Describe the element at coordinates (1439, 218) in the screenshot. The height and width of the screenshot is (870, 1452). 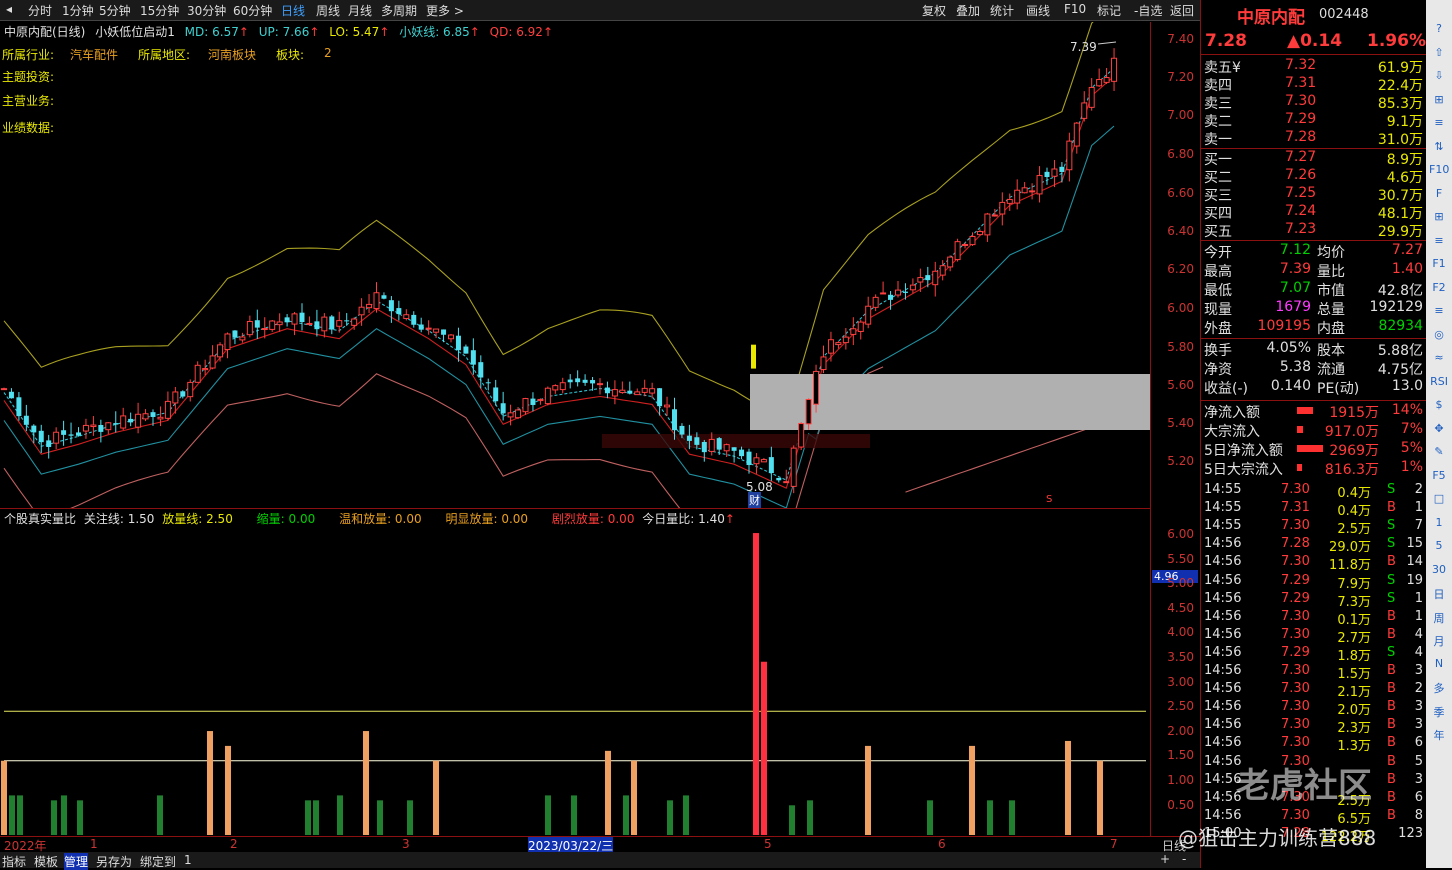
I see `side-icon-8: ⊞` at that location.